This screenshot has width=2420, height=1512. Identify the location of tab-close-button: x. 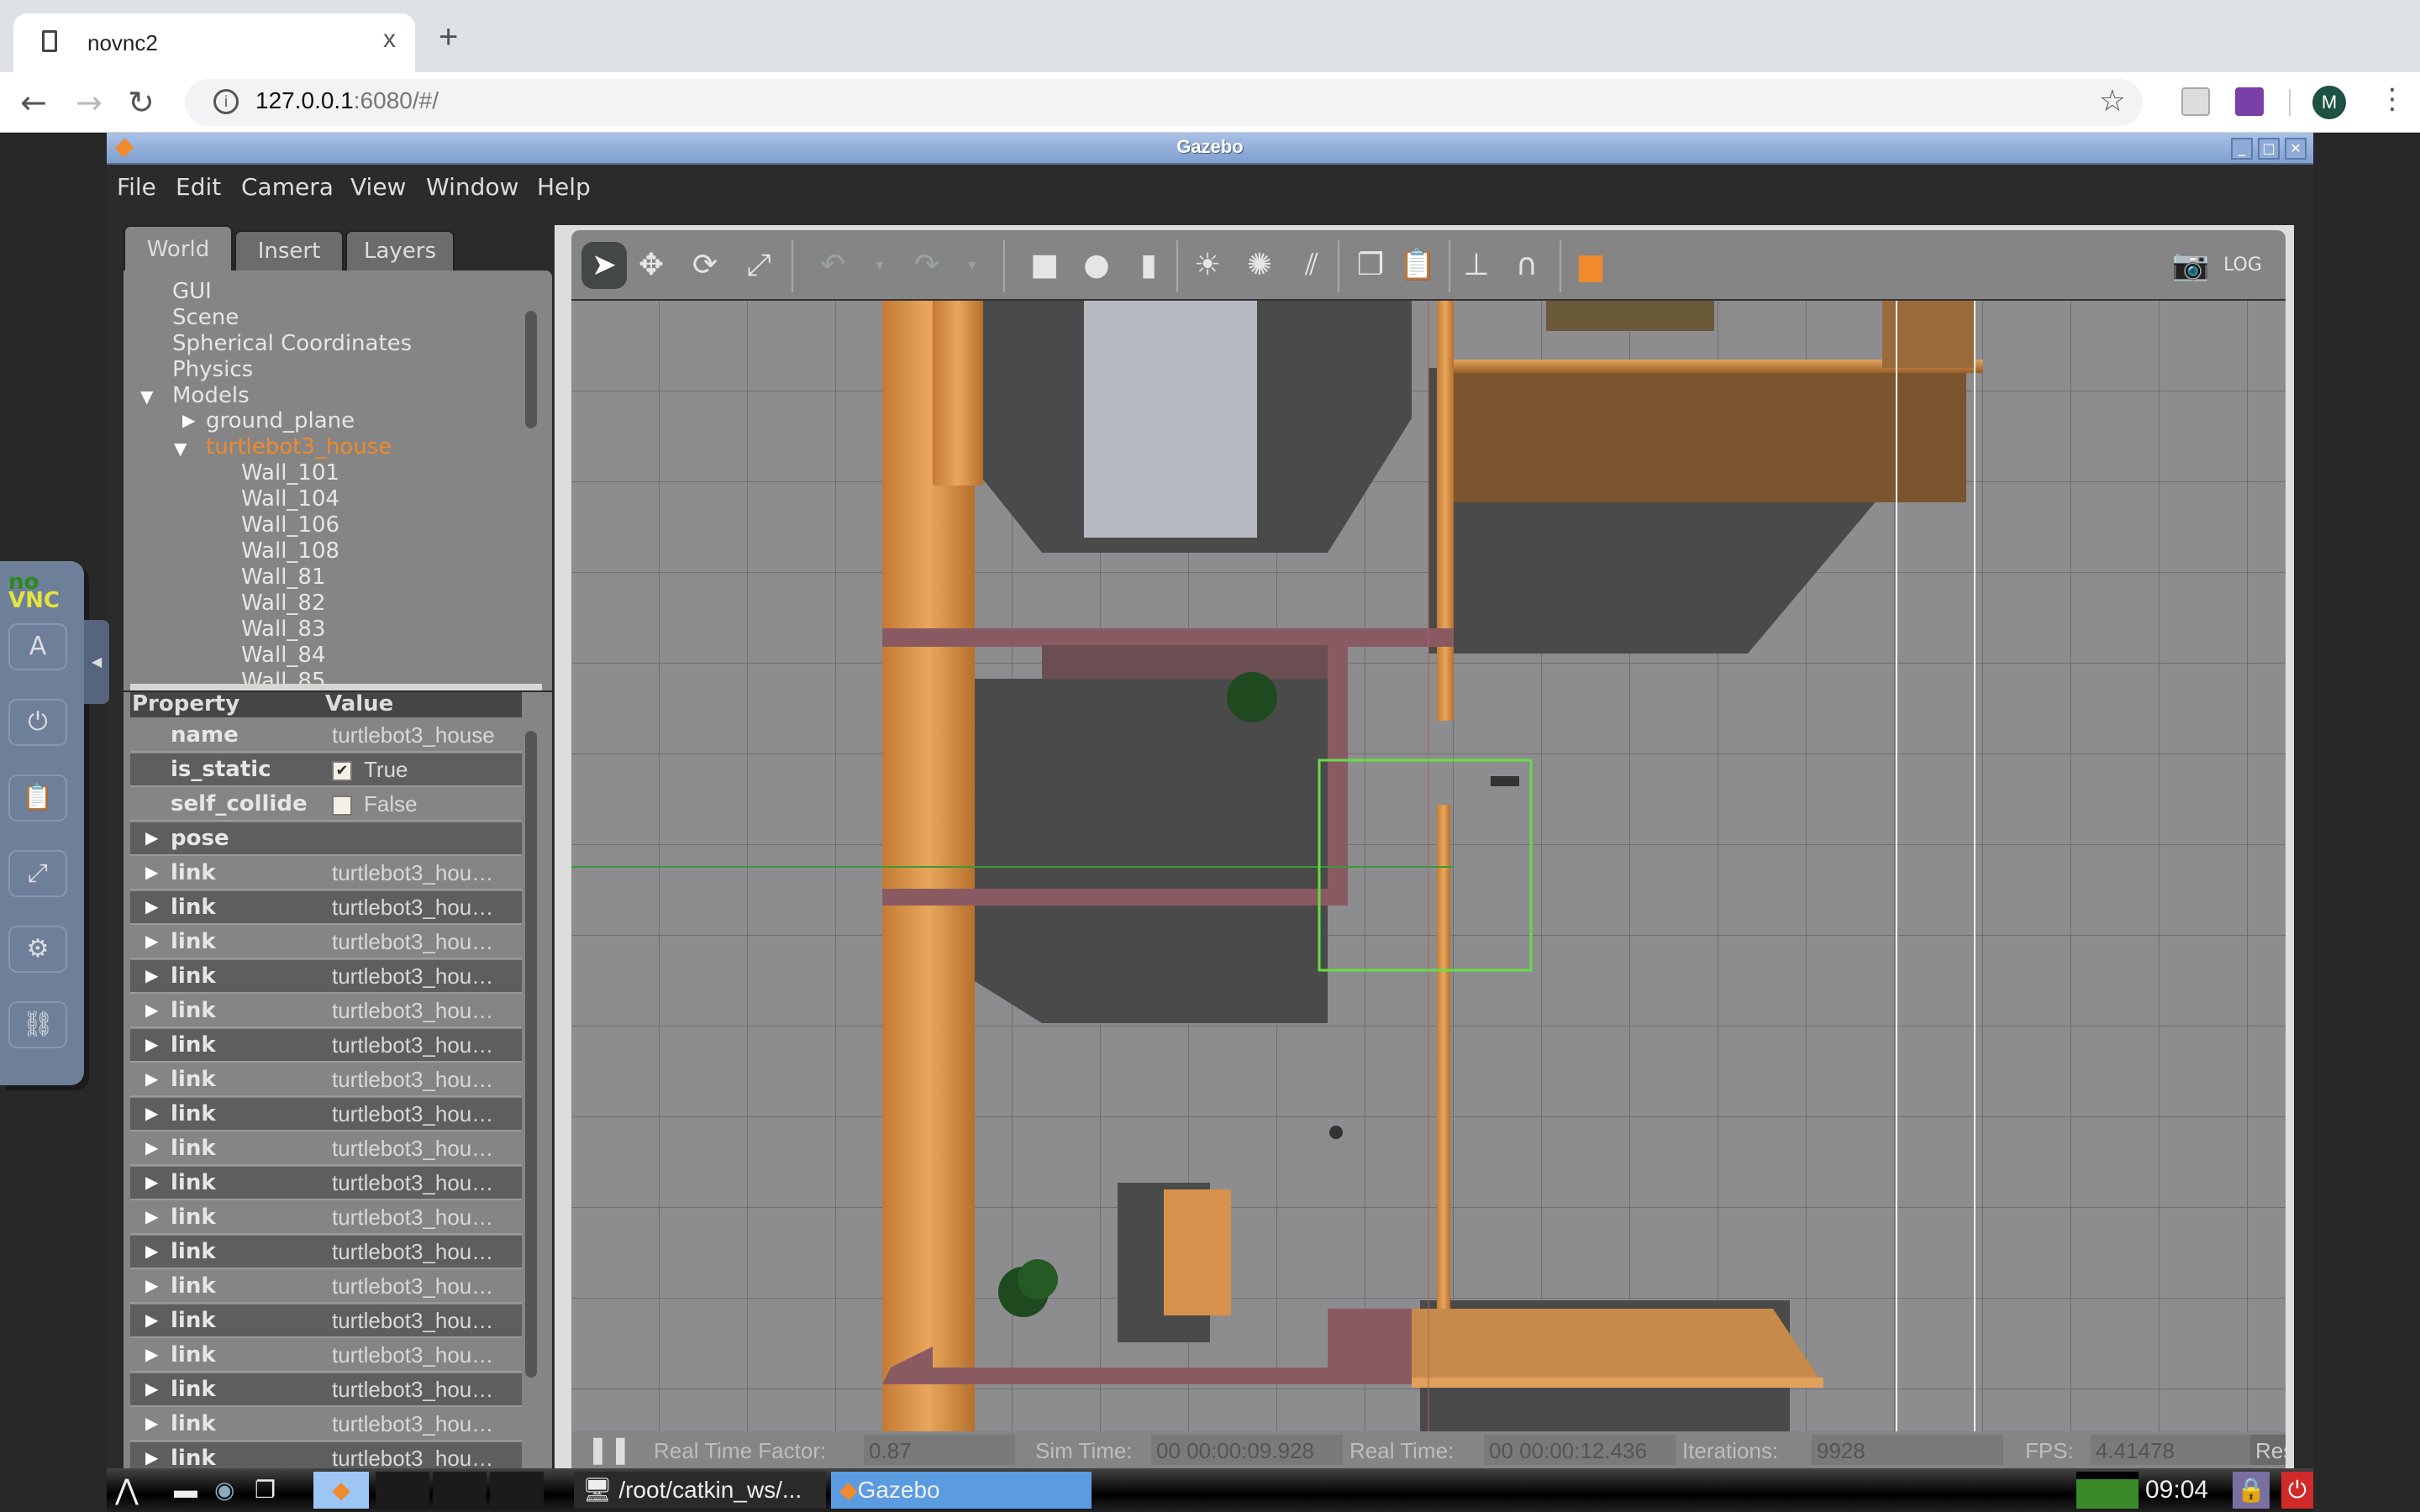
(390, 39).